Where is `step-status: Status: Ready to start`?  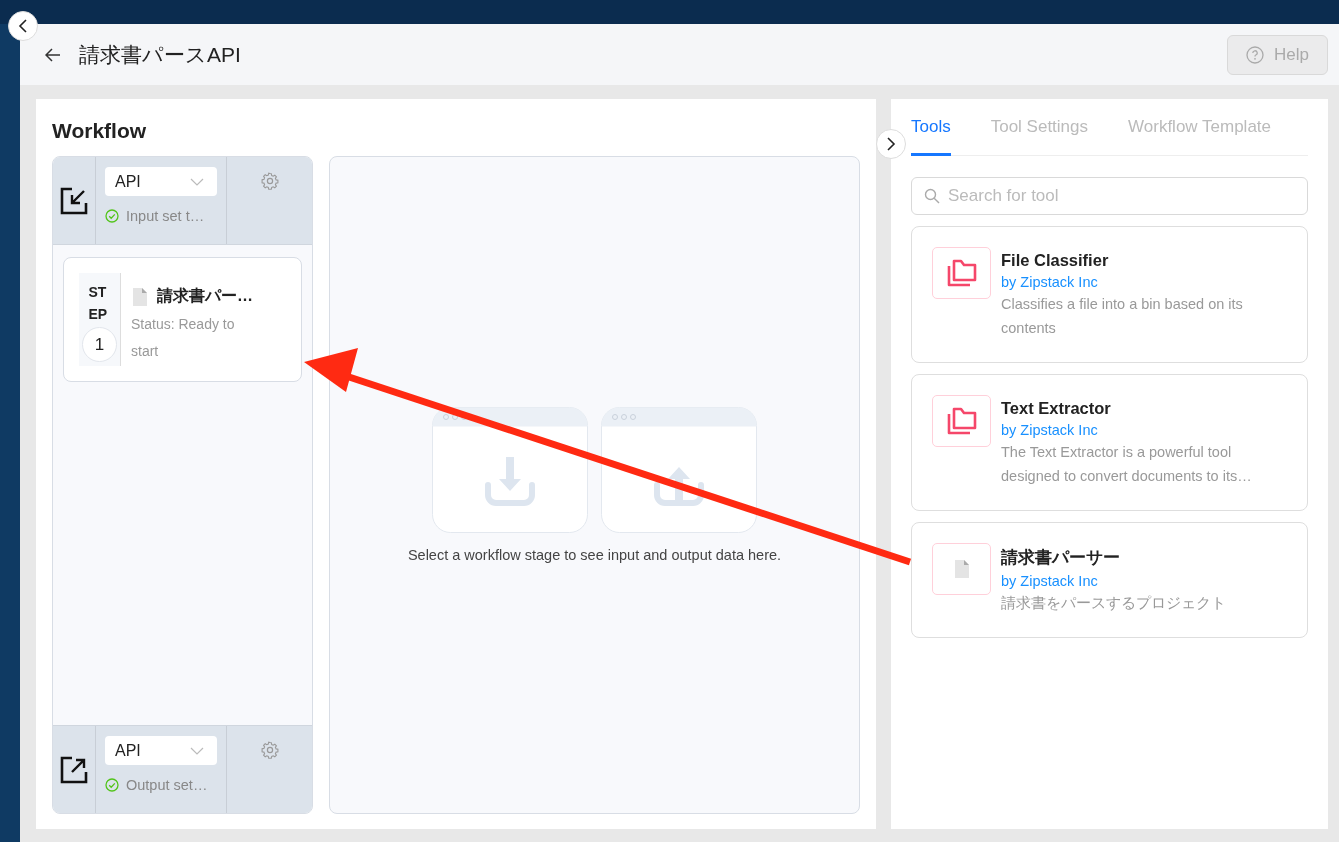
step-status: Status: Ready to start is located at coordinates (183, 338).